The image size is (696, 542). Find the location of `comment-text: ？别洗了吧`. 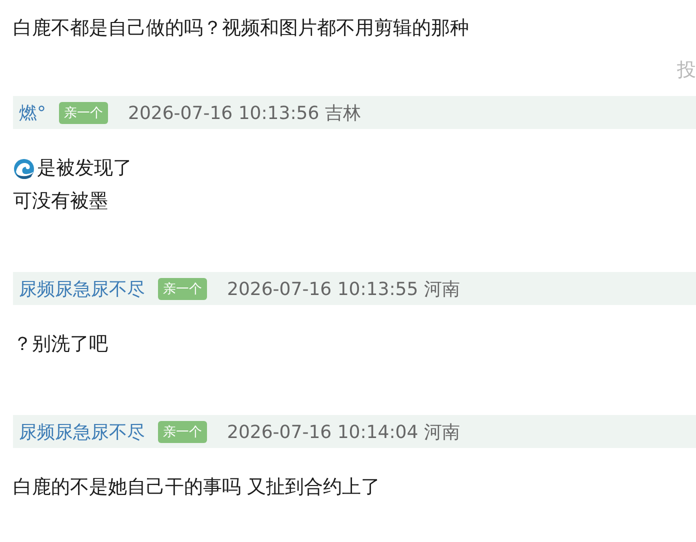

comment-text: ？别洗了吧 is located at coordinates (60, 344).